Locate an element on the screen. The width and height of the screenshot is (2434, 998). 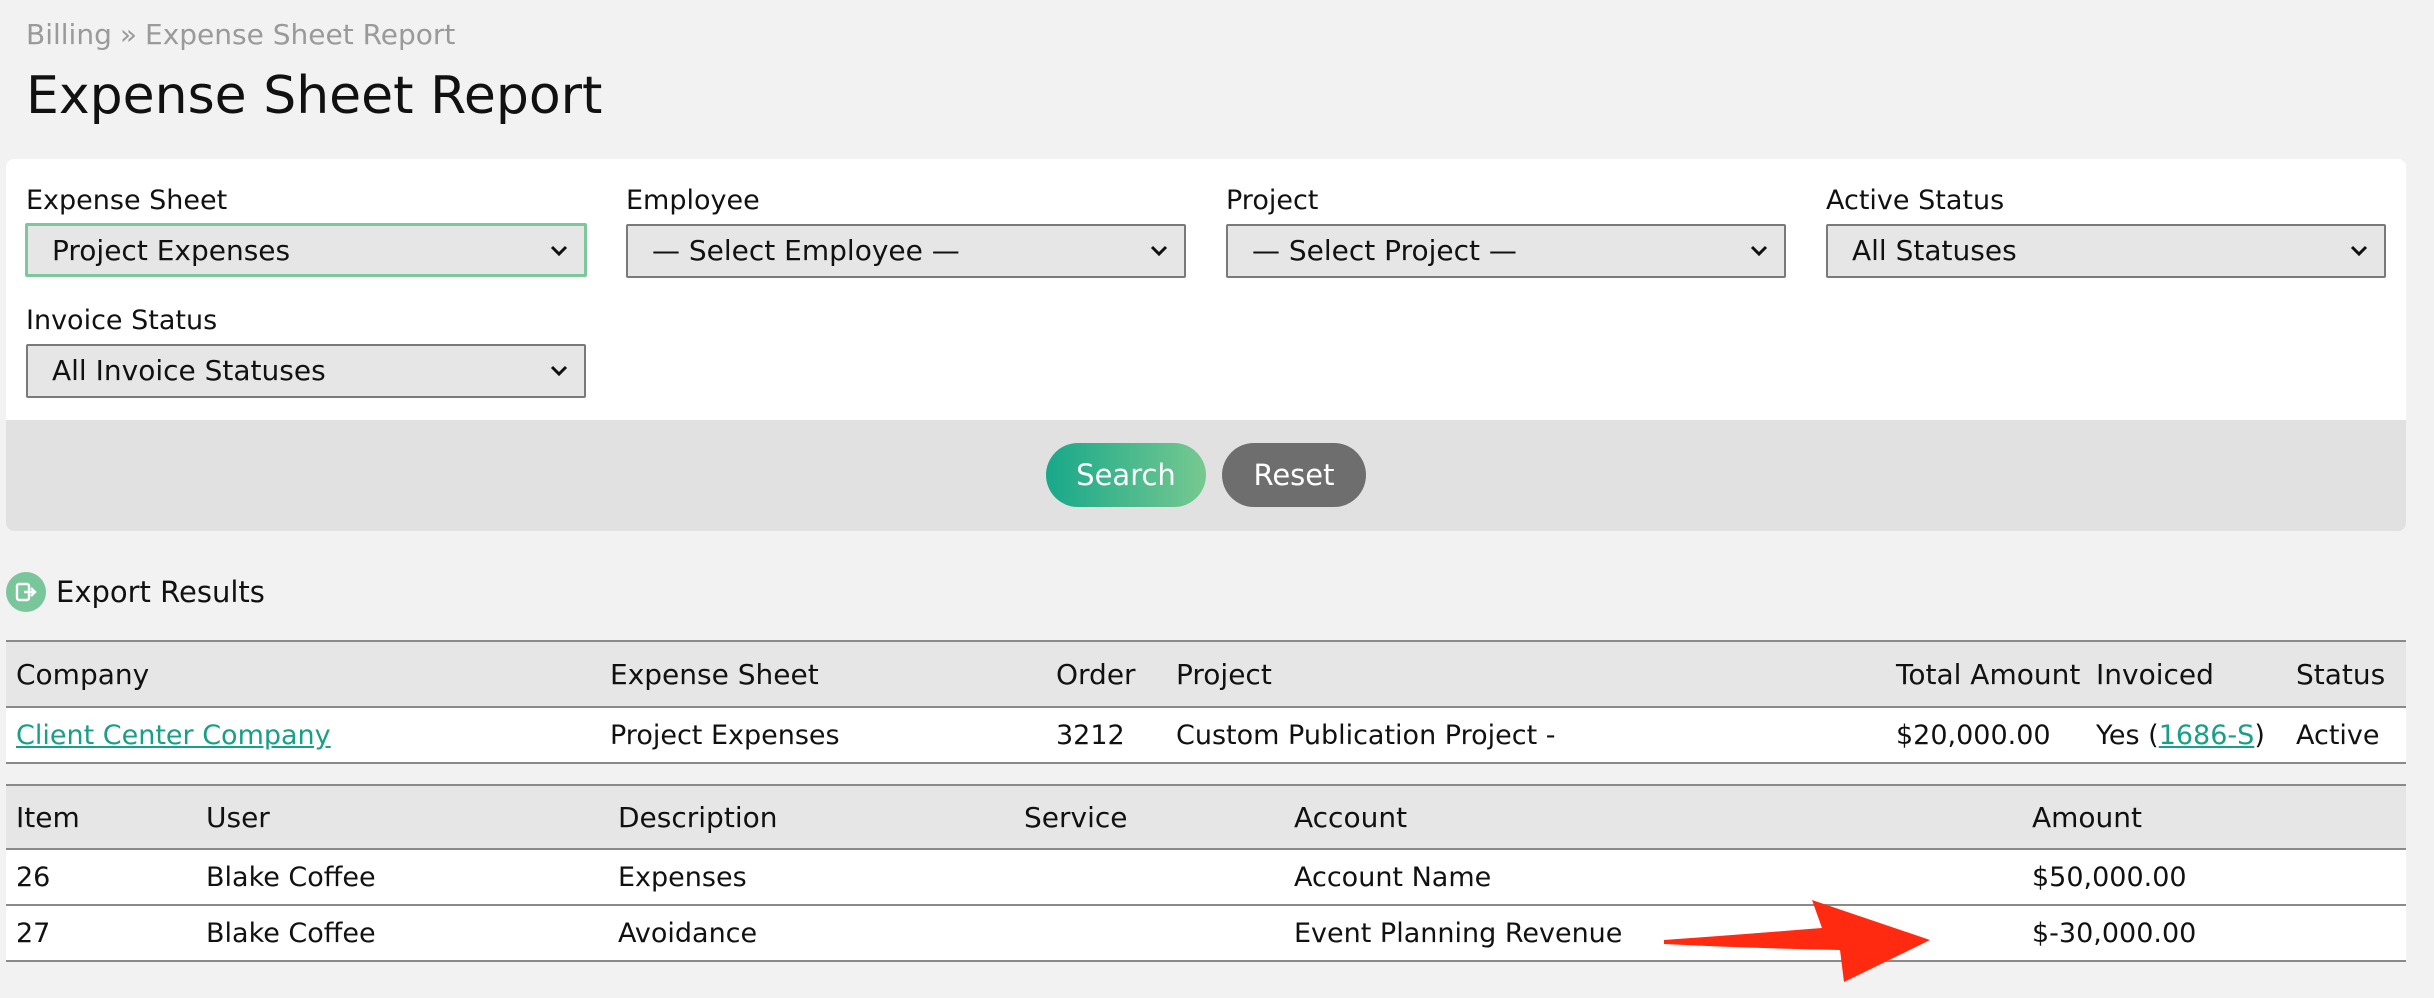
amount-cell: $50,000.00 is located at coordinates (2109, 877).